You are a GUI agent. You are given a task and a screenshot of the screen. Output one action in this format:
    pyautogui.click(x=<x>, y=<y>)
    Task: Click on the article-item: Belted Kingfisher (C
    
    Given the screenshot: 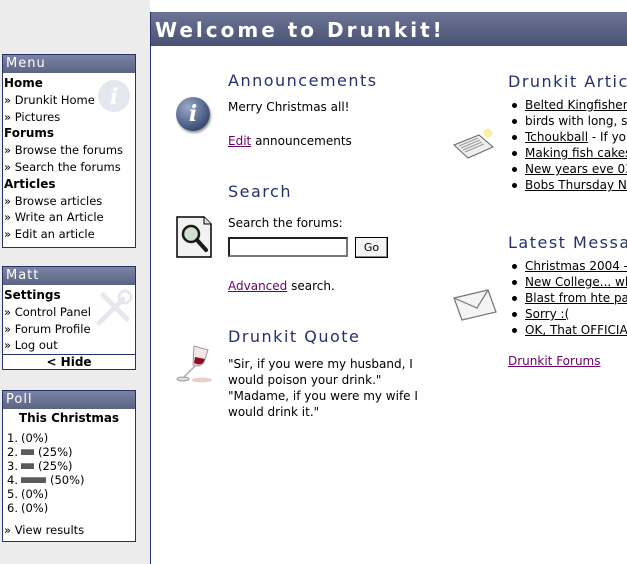 What is the action you would take?
    pyautogui.click(x=567, y=105)
    